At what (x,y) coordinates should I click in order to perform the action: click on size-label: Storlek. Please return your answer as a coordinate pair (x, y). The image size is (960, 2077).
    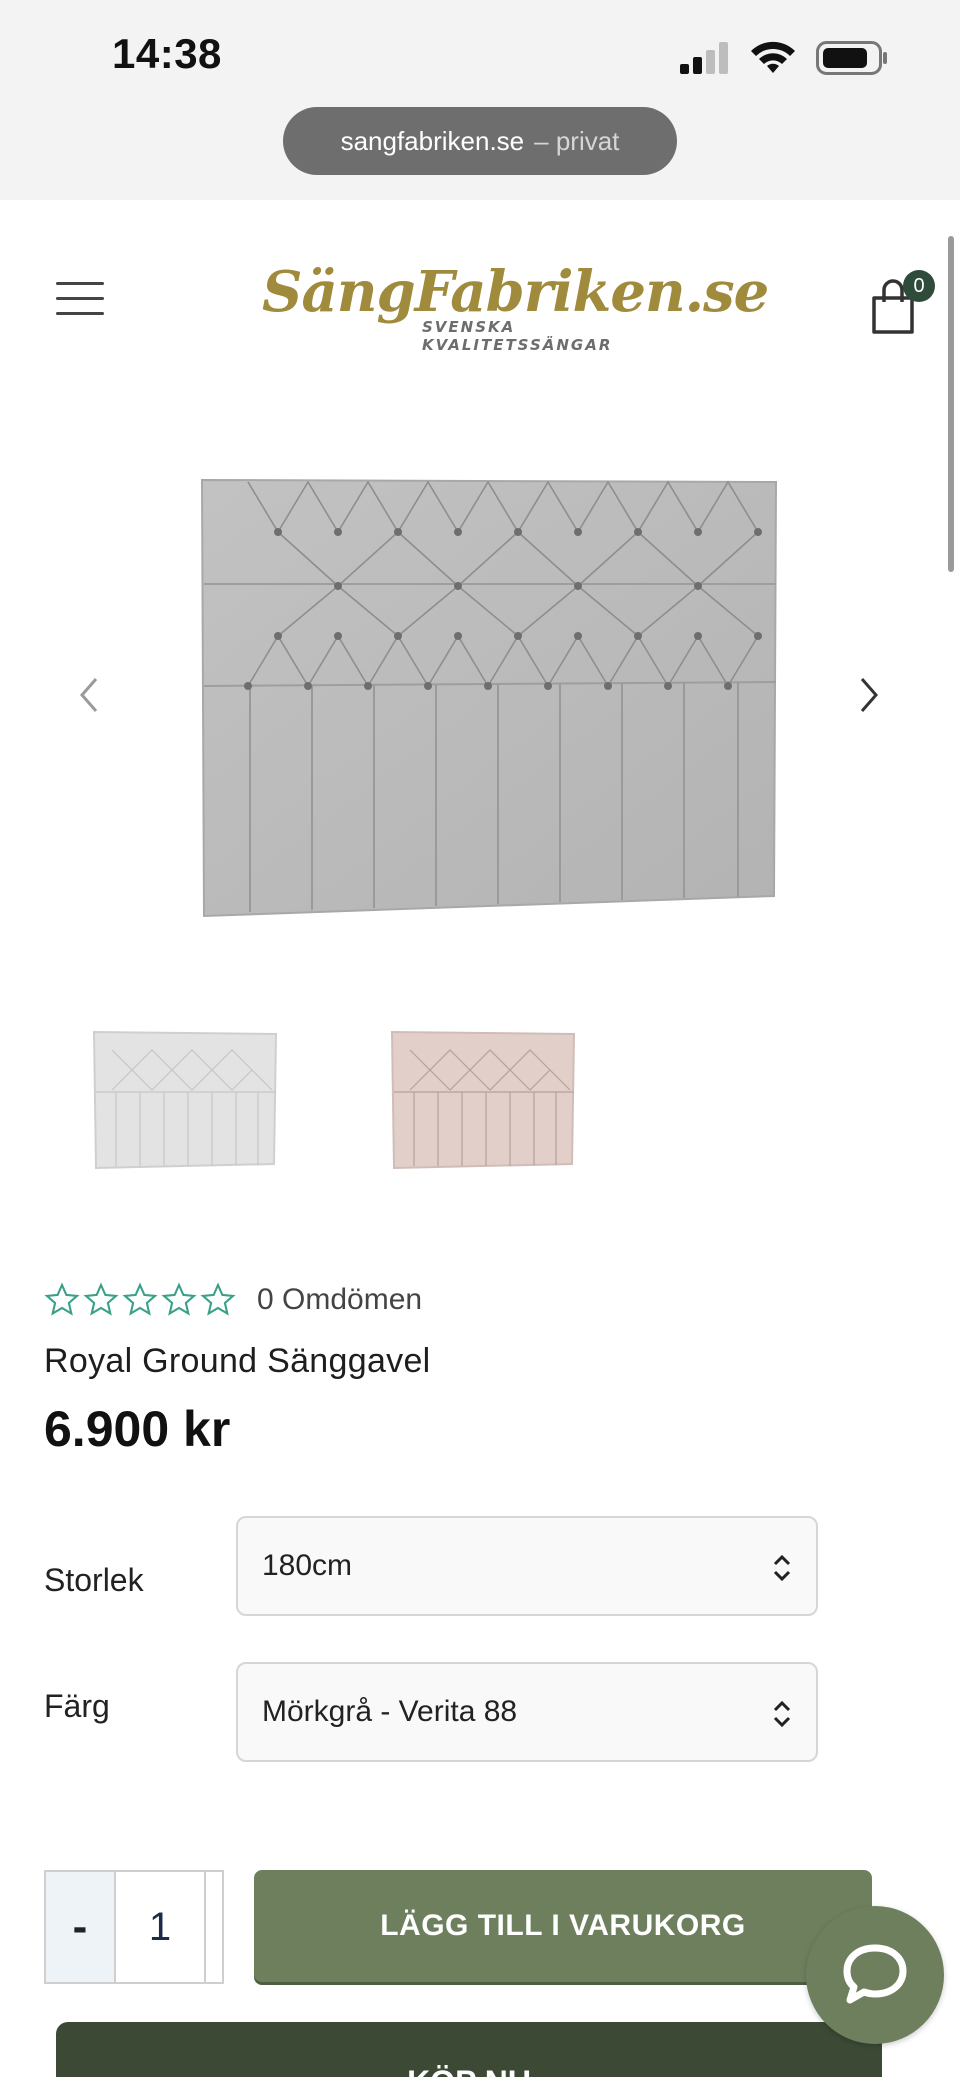
    Looking at the image, I should click on (94, 1580).